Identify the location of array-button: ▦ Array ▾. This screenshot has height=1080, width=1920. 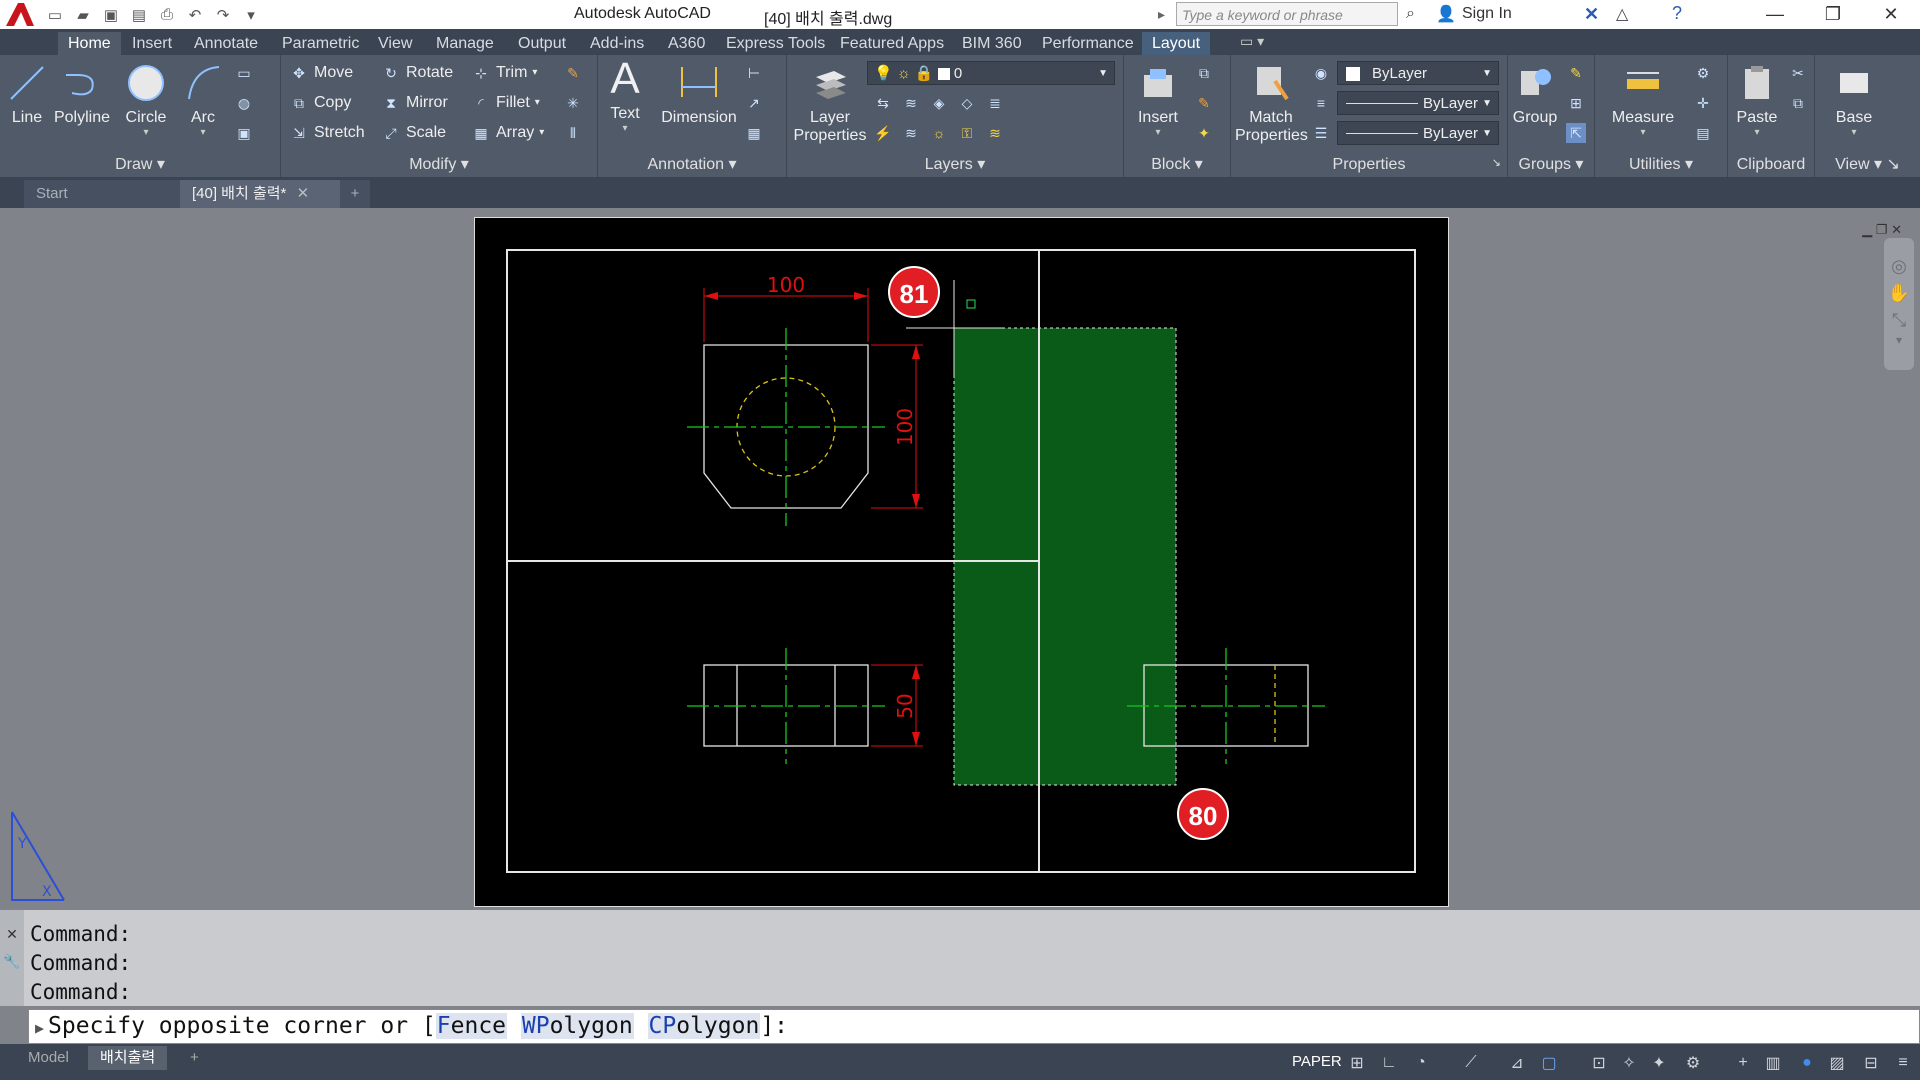
(507, 133).